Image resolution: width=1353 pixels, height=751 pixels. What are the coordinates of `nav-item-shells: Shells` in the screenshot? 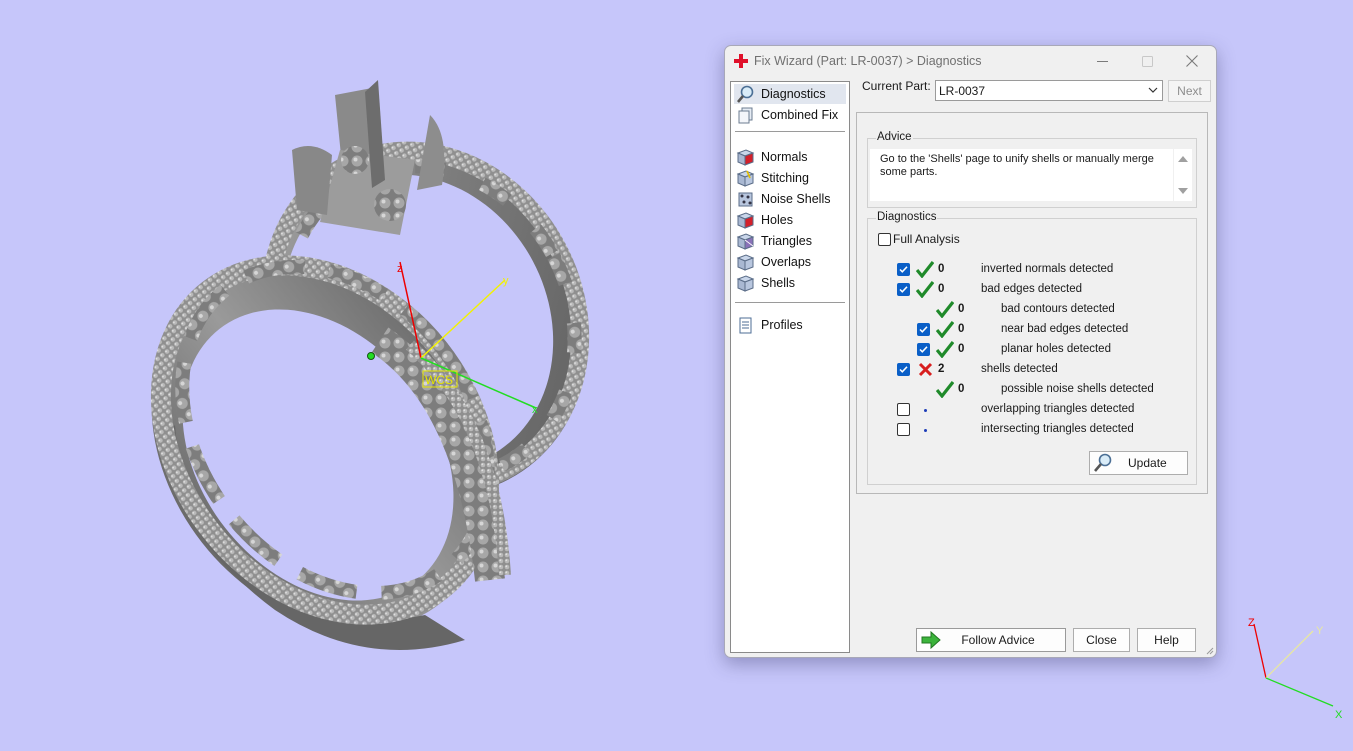 It's located at (790, 283).